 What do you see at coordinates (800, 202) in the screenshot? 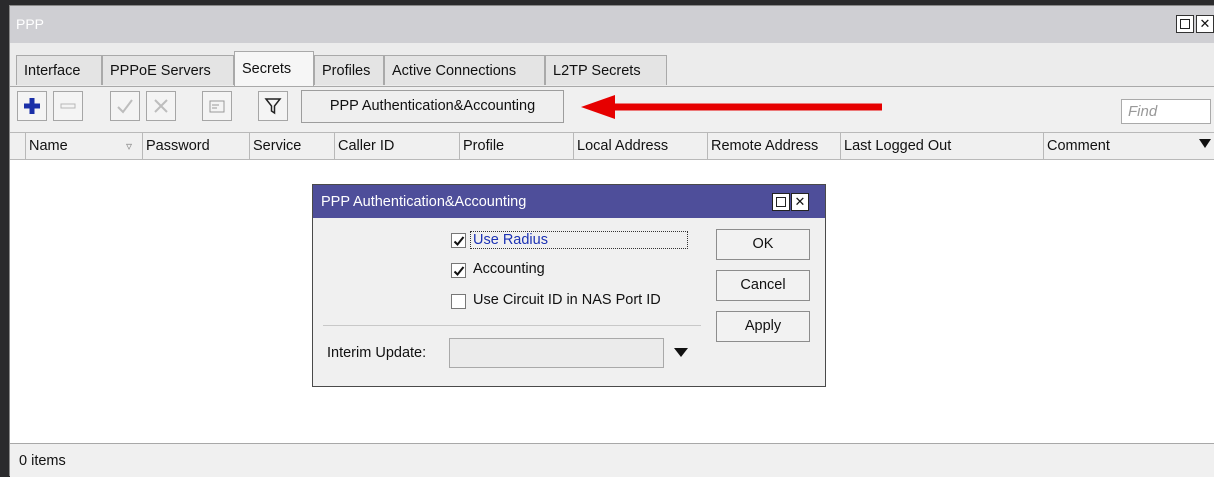
I see `dialog-close-icon: ✕` at bounding box center [800, 202].